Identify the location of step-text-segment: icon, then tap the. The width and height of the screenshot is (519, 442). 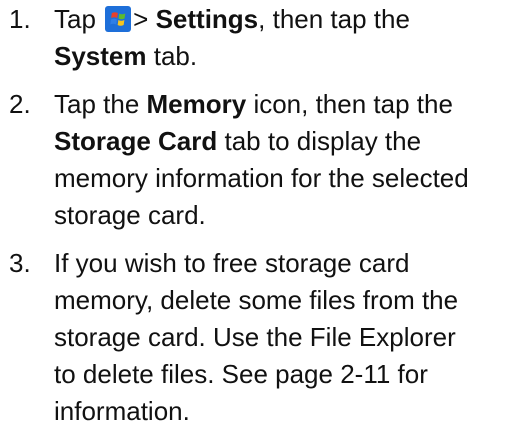
(349, 104).